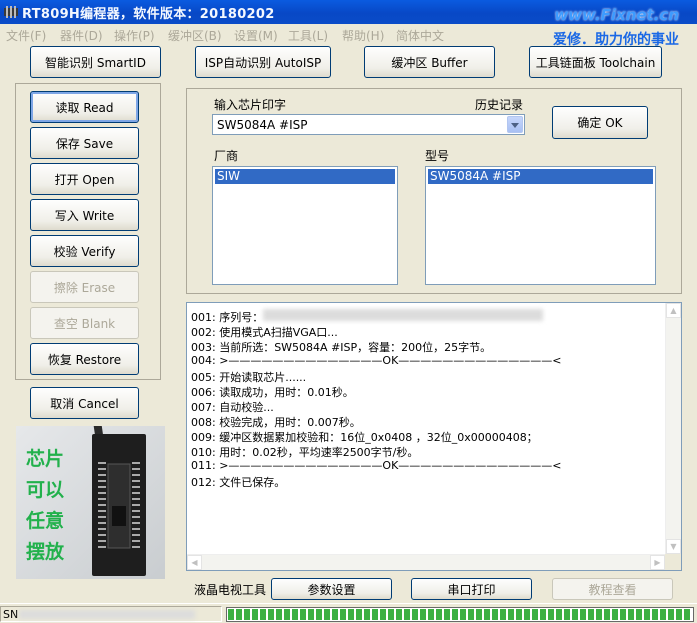 The height and width of the screenshot is (623, 697). I want to click on log-line: 012: 文件已保存。, so click(238, 482).